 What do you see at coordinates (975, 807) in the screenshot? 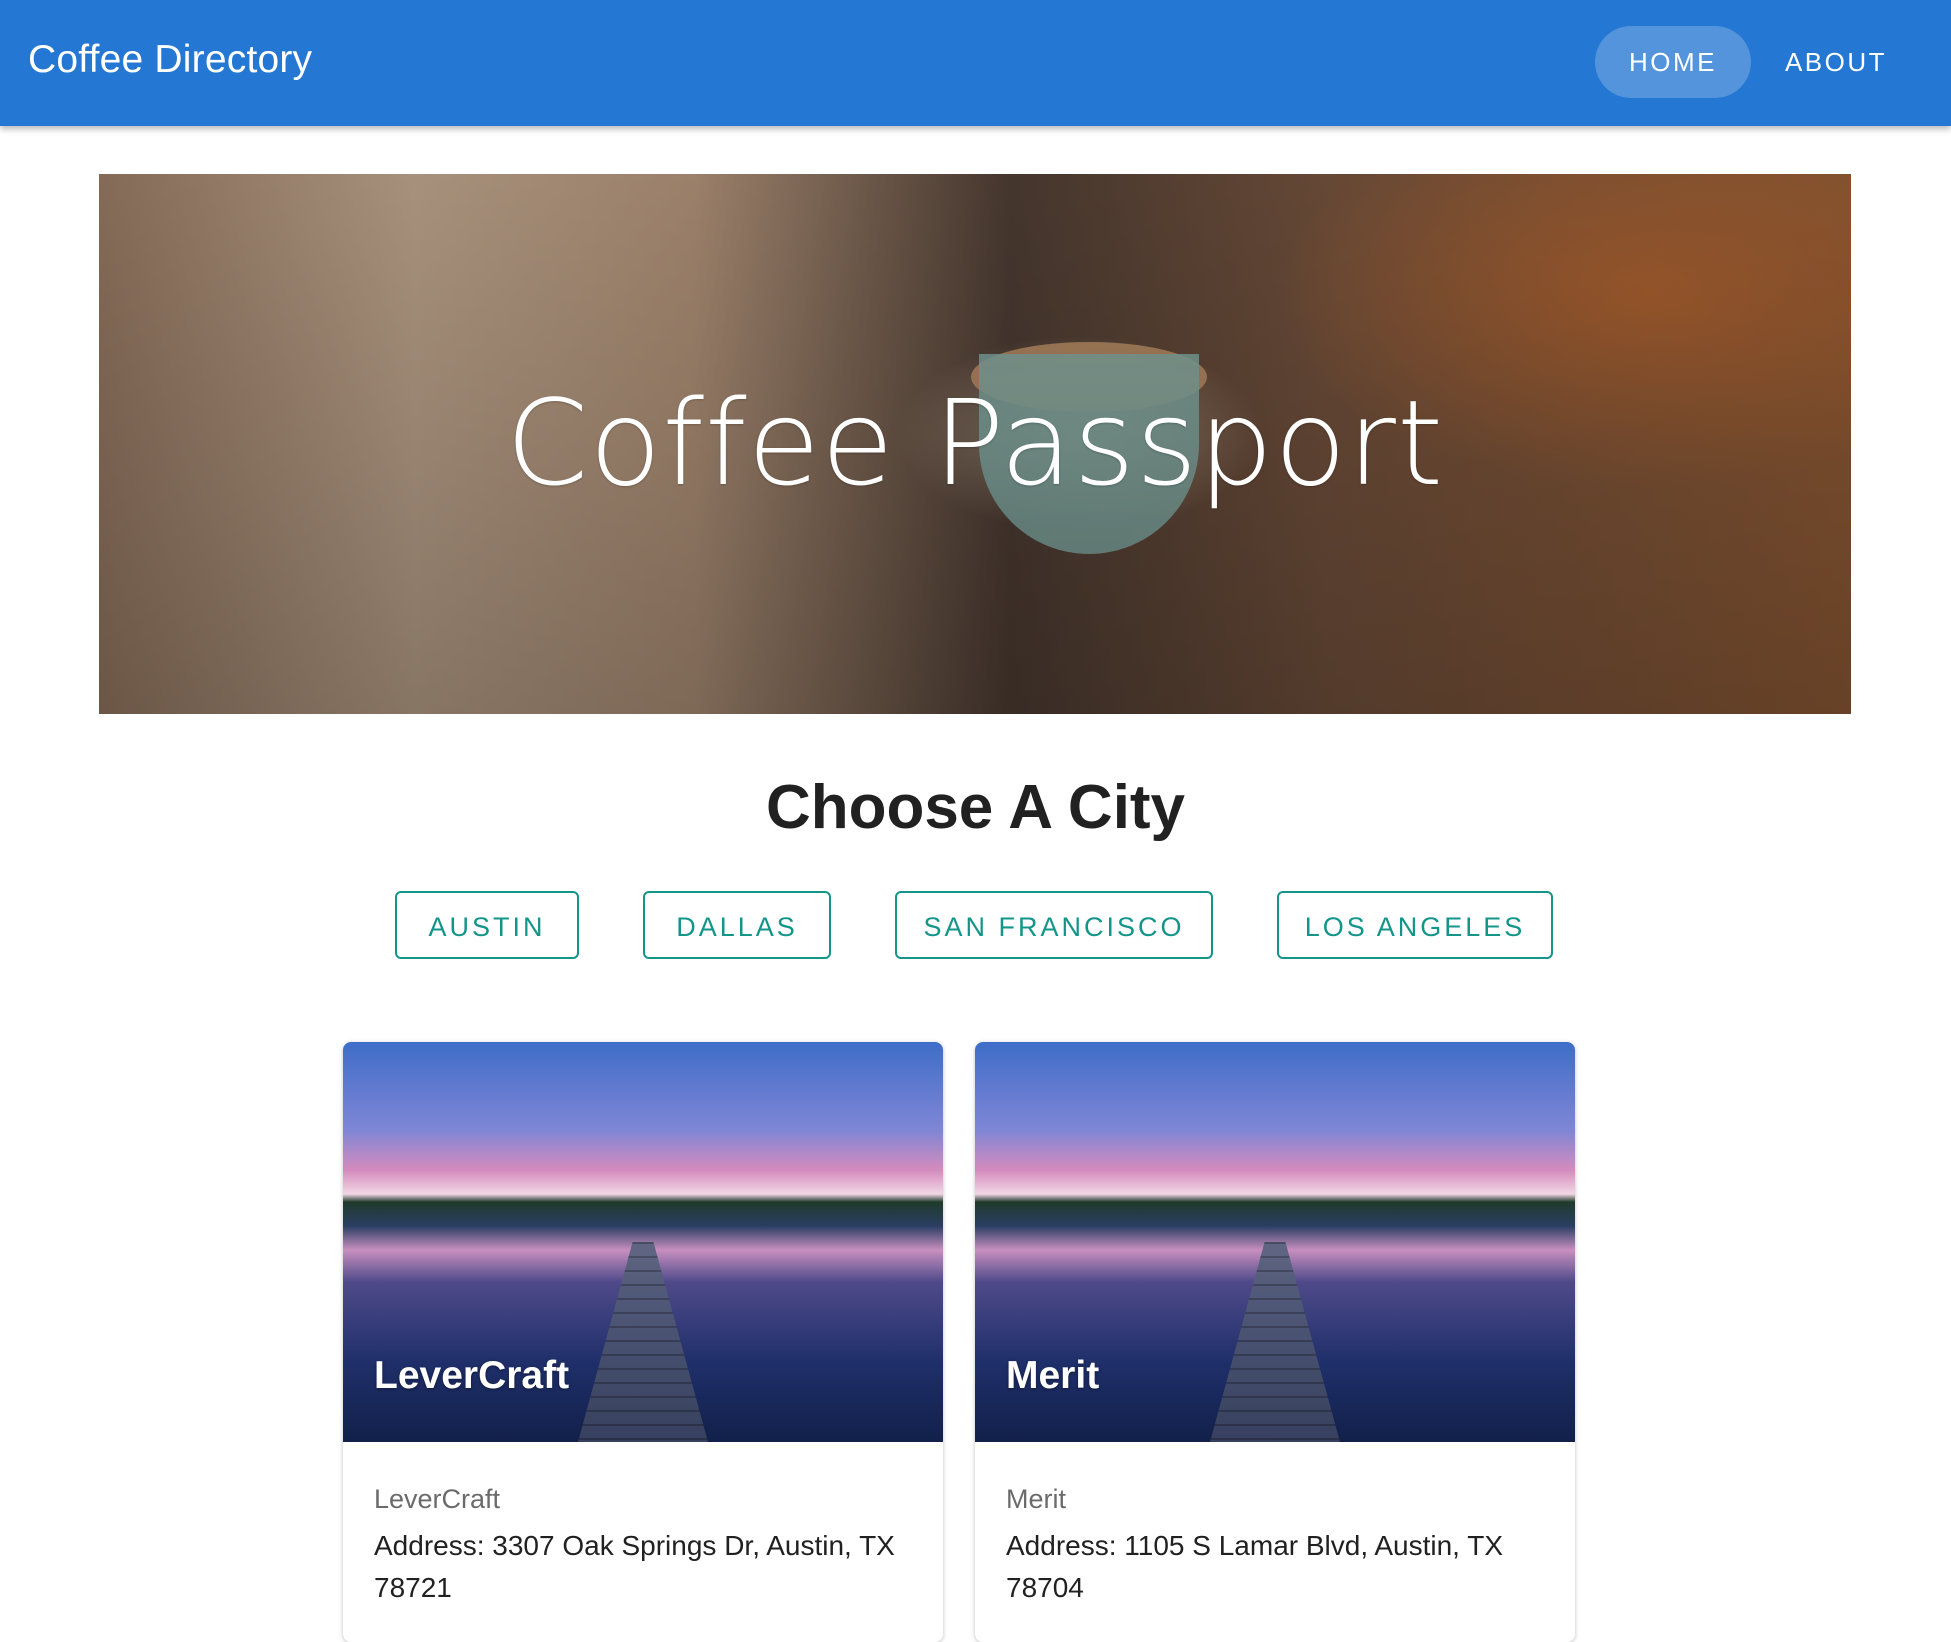
I see `choose-city-heading: Choose A City` at bounding box center [975, 807].